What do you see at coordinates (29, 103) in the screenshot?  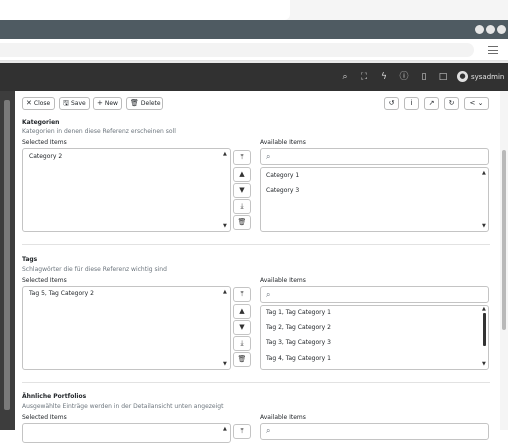 I see `close-icon: ✕` at bounding box center [29, 103].